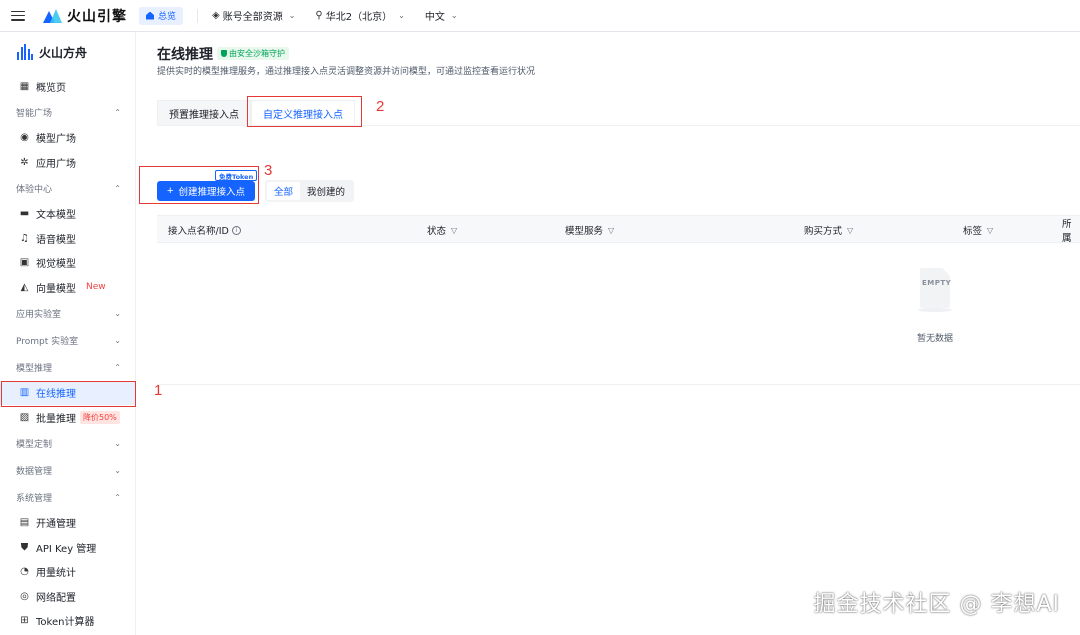 This screenshot has height=635, width=1080. What do you see at coordinates (67, 572) in the screenshot?
I see `sidebar-item-usage: ◔ 用量统计` at bounding box center [67, 572].